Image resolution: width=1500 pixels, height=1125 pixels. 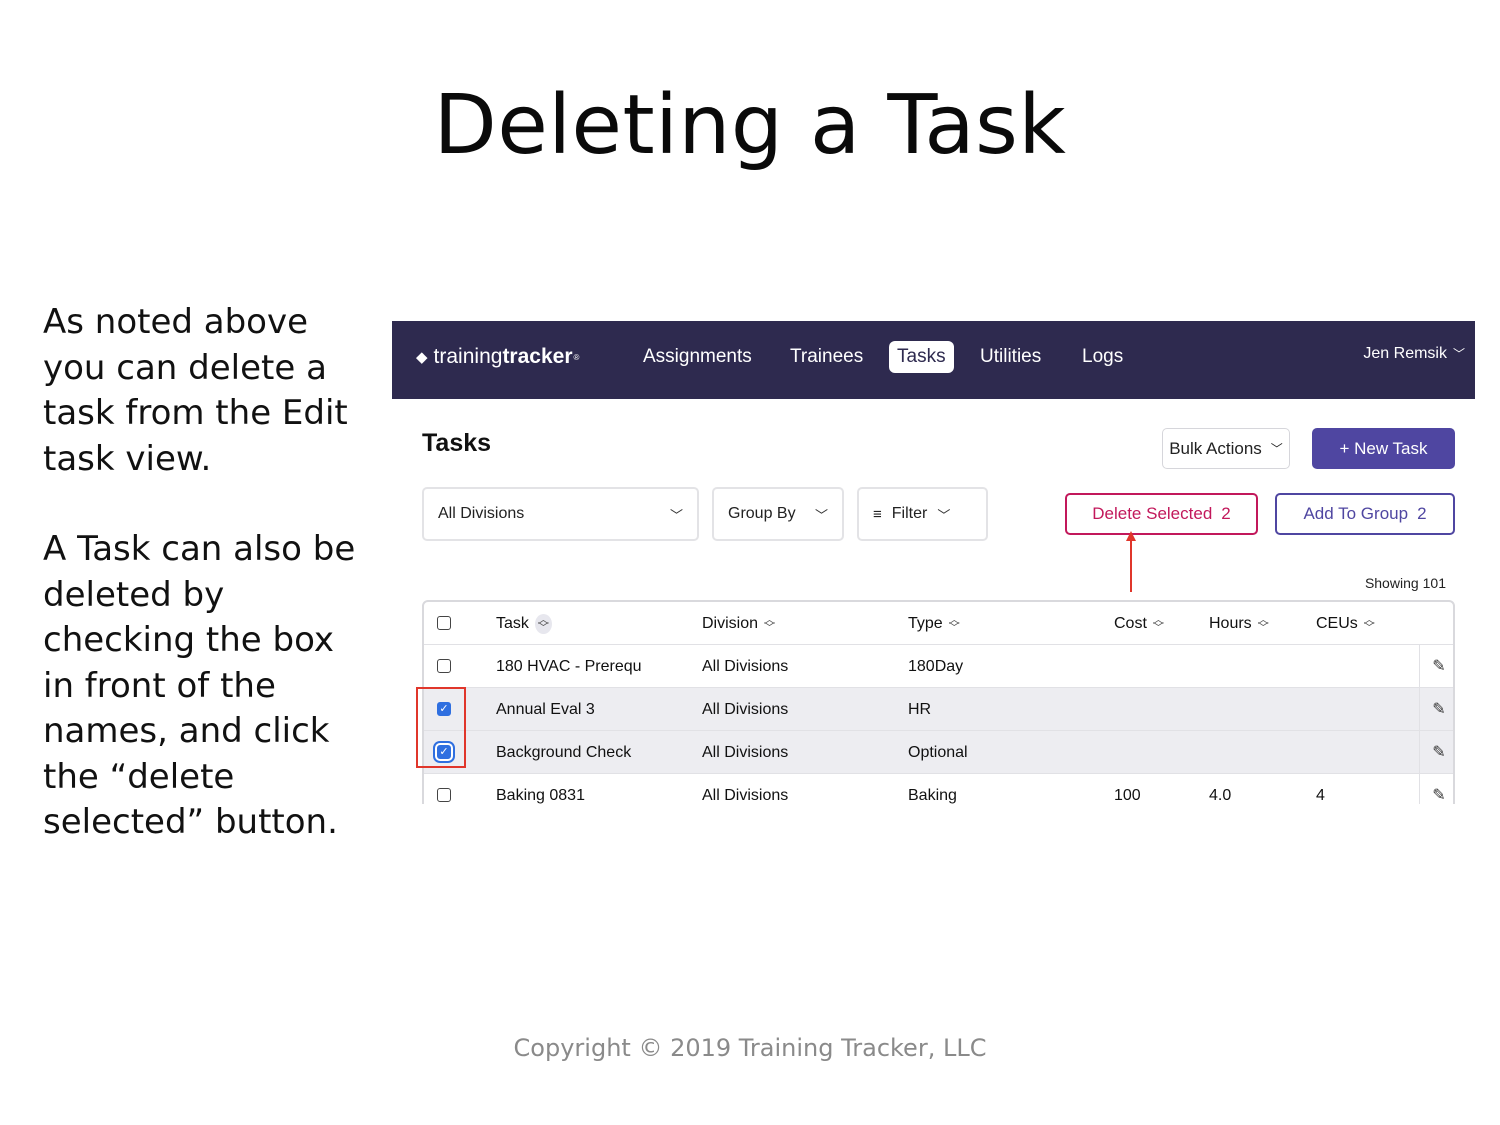 I want to click on table-row: ✓ Annual Eval 3 All Divisions HR ✎, so click(x=938, y=709).